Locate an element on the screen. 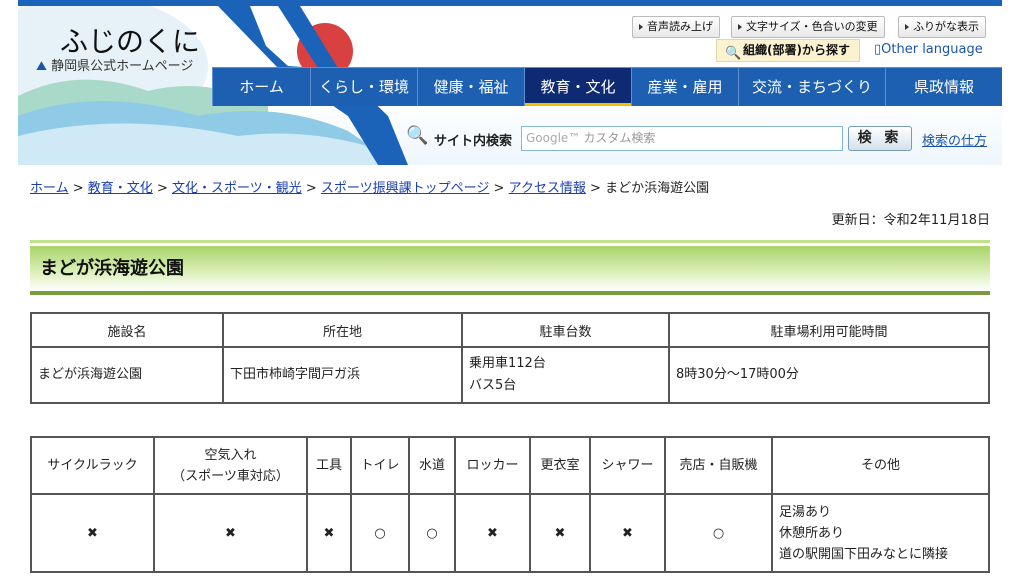  header-water: 水道 is located at coordinates (432, 465).